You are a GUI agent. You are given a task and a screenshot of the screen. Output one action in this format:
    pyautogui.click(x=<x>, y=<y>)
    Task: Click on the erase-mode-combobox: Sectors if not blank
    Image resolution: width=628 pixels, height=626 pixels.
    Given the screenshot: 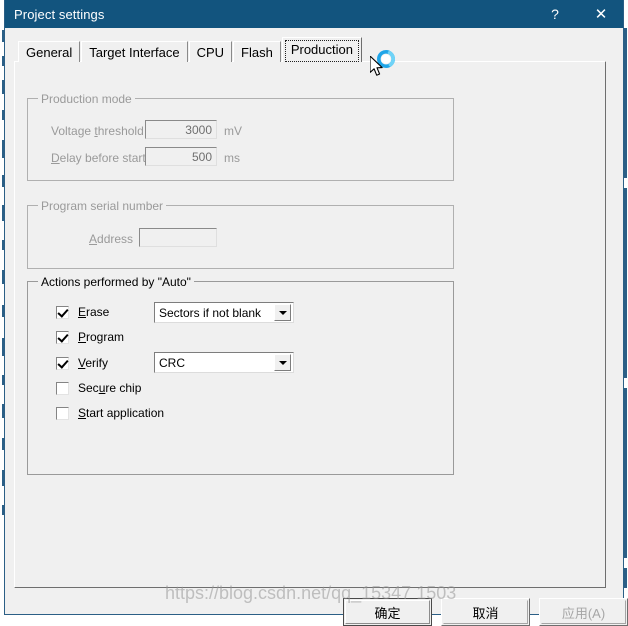 What is the action you would take?
    pyautogui.click(x=224, y=312)
    